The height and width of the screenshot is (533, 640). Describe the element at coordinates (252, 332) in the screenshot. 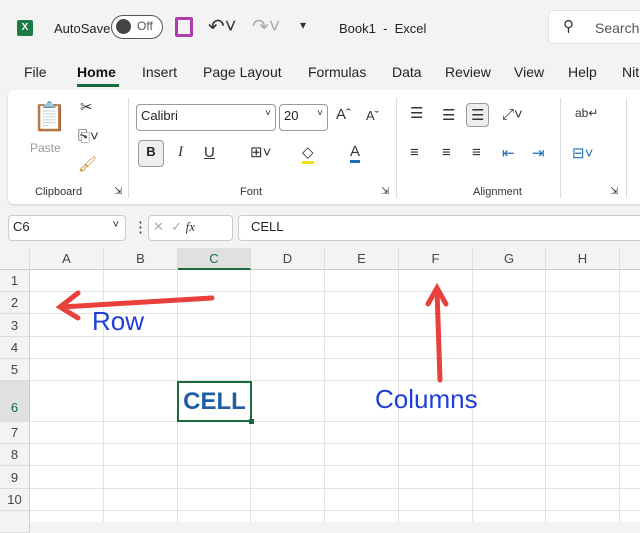

I see `annotation-arrows` at that location.